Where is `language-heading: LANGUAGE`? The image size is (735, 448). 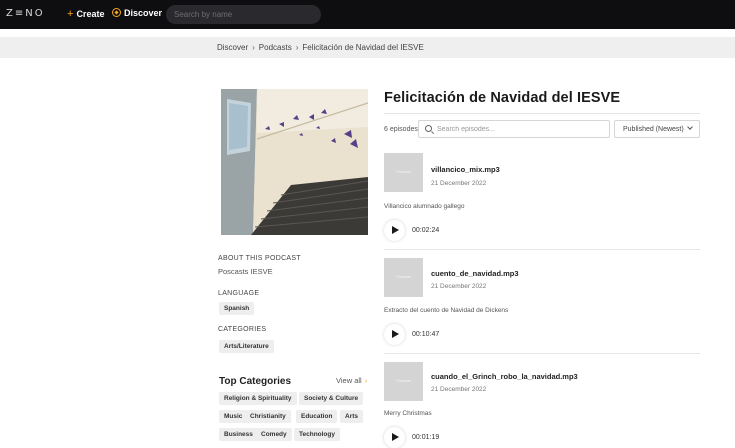 language-heading: LANGUAGE is located at coordinates (239, 293).